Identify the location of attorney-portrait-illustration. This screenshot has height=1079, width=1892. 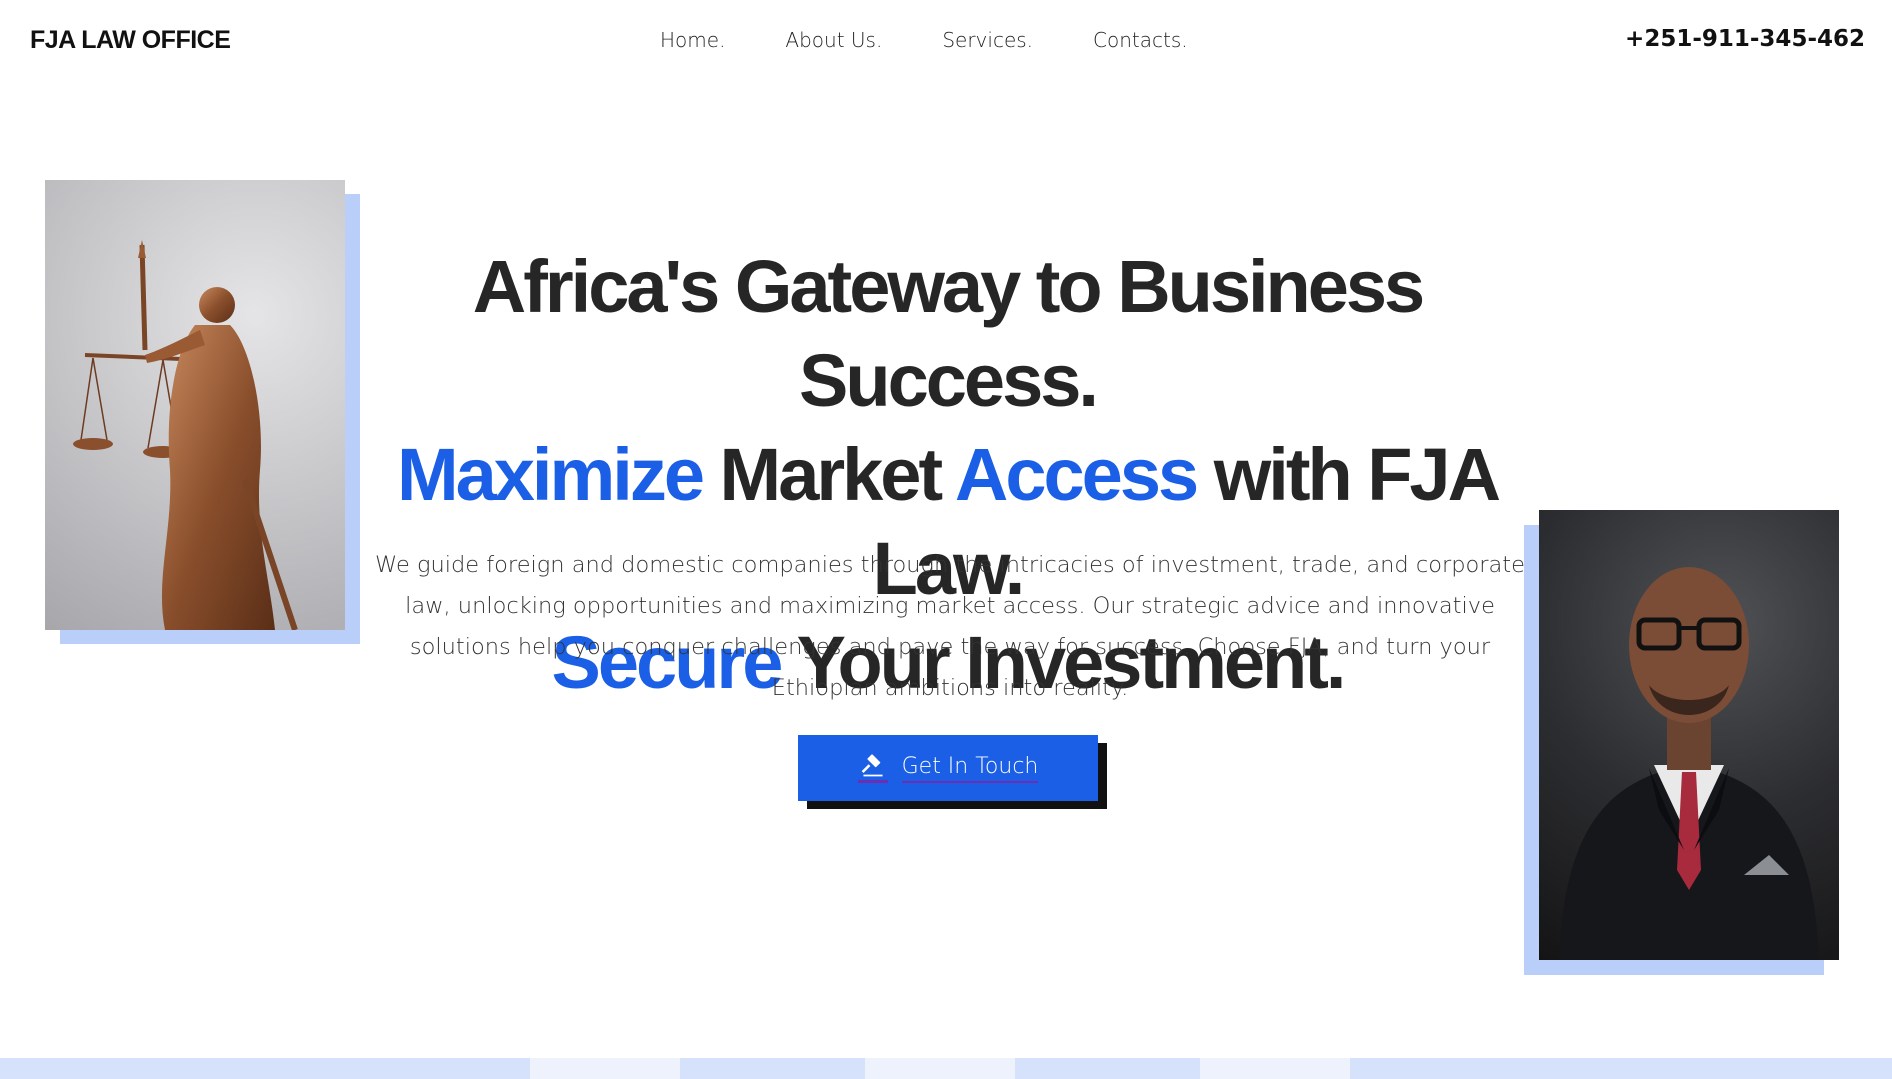
(1689, 763).